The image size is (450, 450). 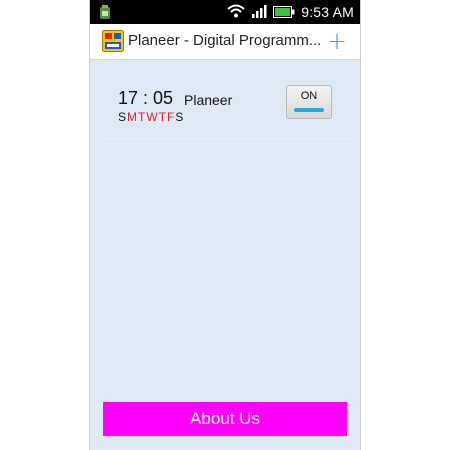 What do you see at coordinates (146, 98) in the screenshot?
I see `alarm-time: 17 : 05` at bounding box center [146, 98].